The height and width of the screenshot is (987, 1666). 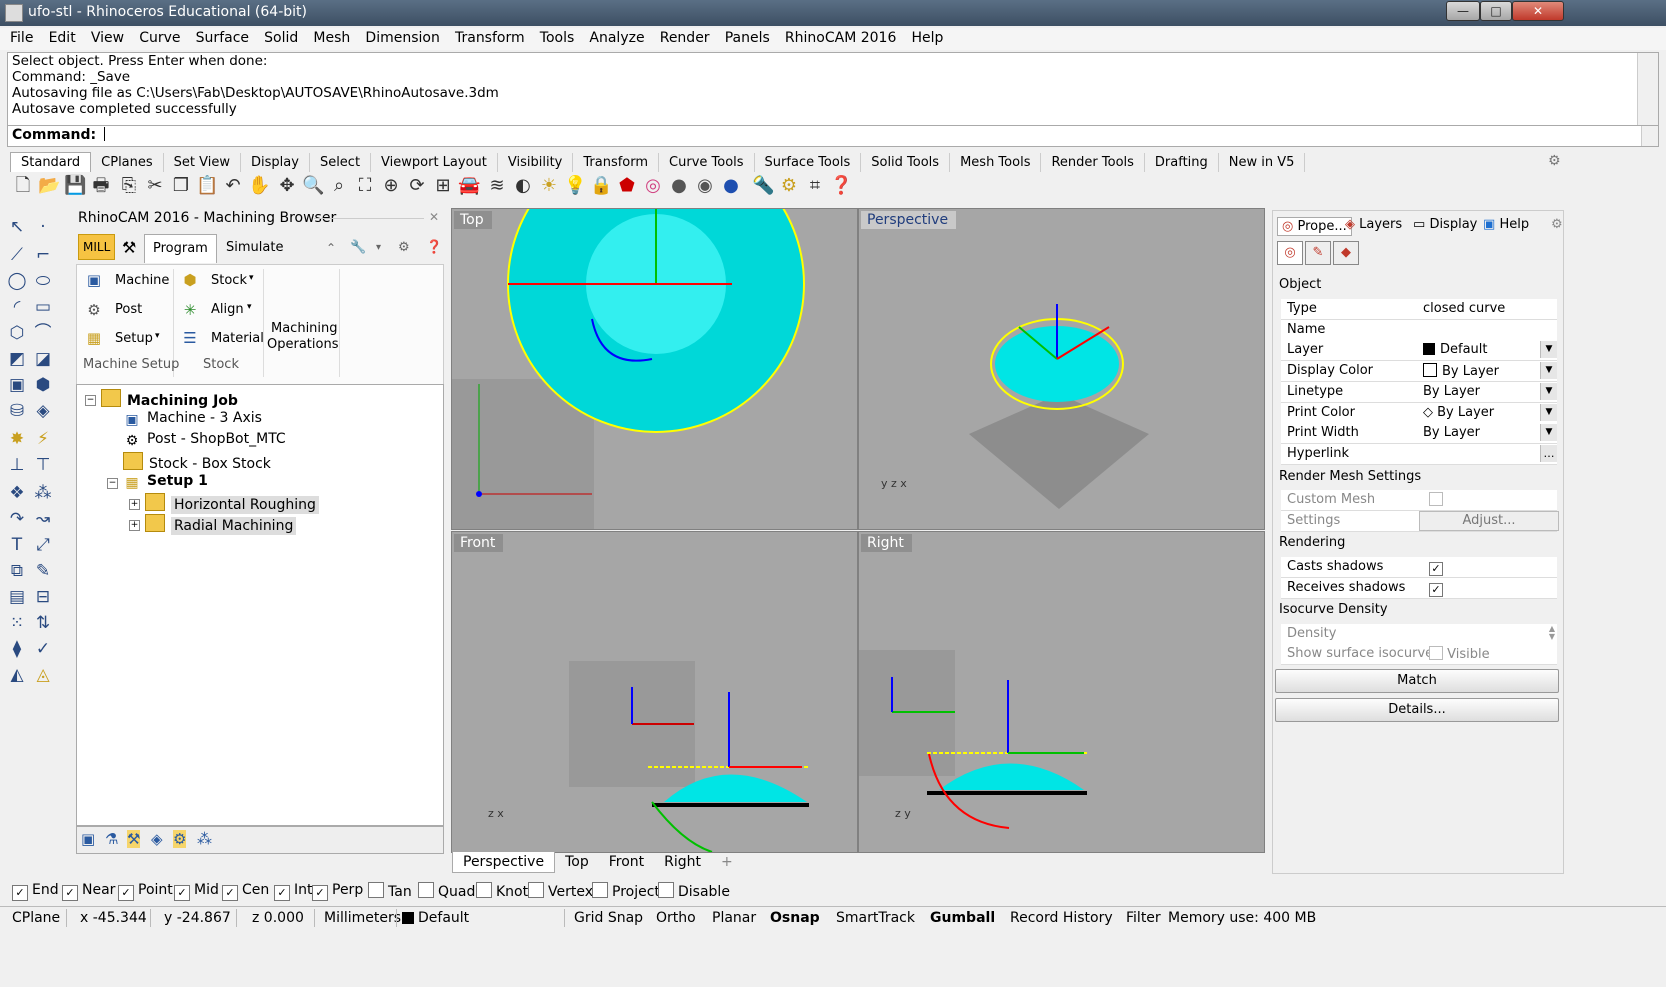 What do you see at coordinates (504, 862) in the screenshot?
I see `vptab-perspective: Perspective` at bounding box center [504, 862].